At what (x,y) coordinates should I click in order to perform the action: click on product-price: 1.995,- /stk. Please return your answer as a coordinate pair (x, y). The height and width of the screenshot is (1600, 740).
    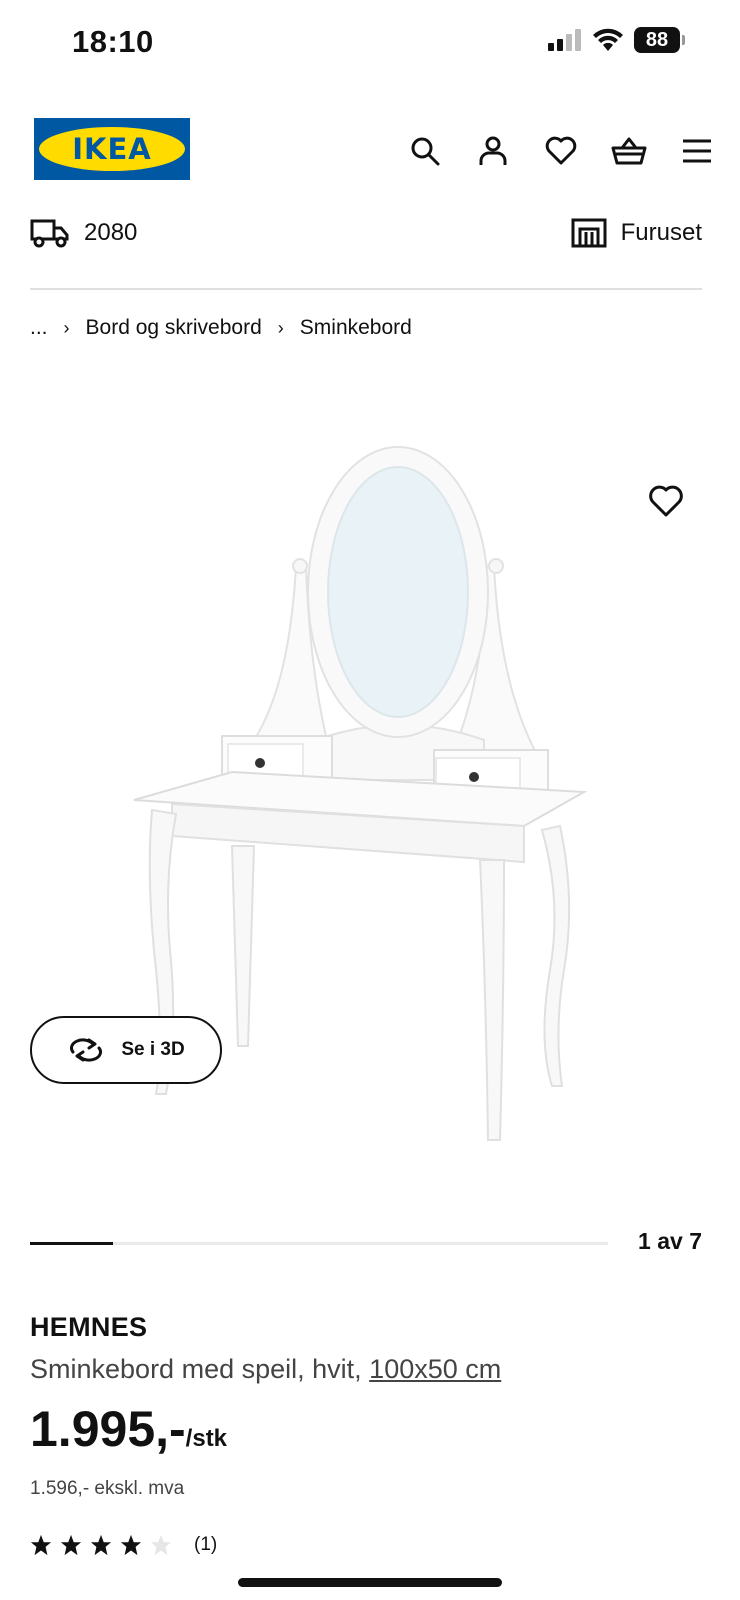
    Looking at the image, I should click on (128, 1429).